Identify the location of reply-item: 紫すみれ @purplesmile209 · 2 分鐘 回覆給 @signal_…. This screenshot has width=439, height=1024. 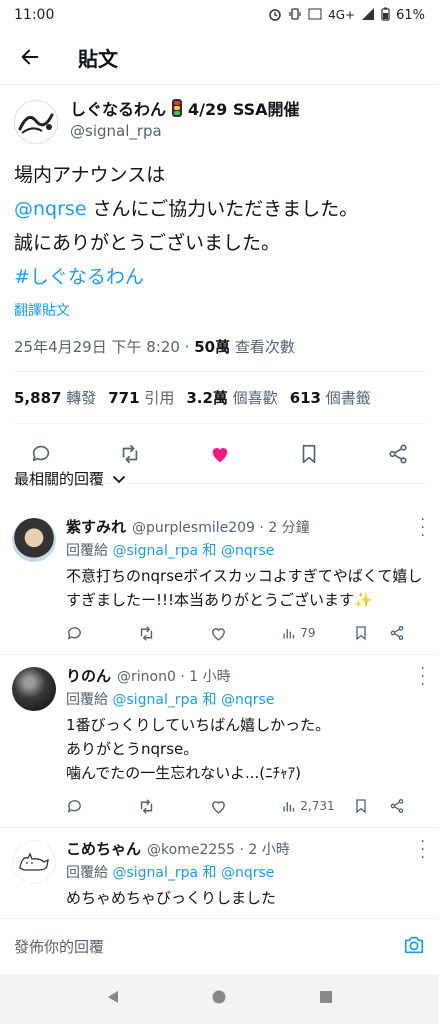
(219, 580).